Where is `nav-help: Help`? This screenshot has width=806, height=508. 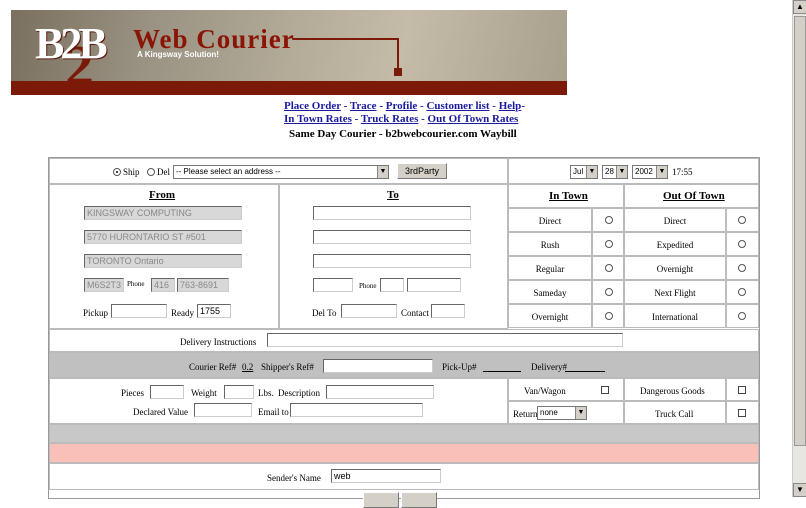
nav-help: Help is located at coordinates (510, 106).